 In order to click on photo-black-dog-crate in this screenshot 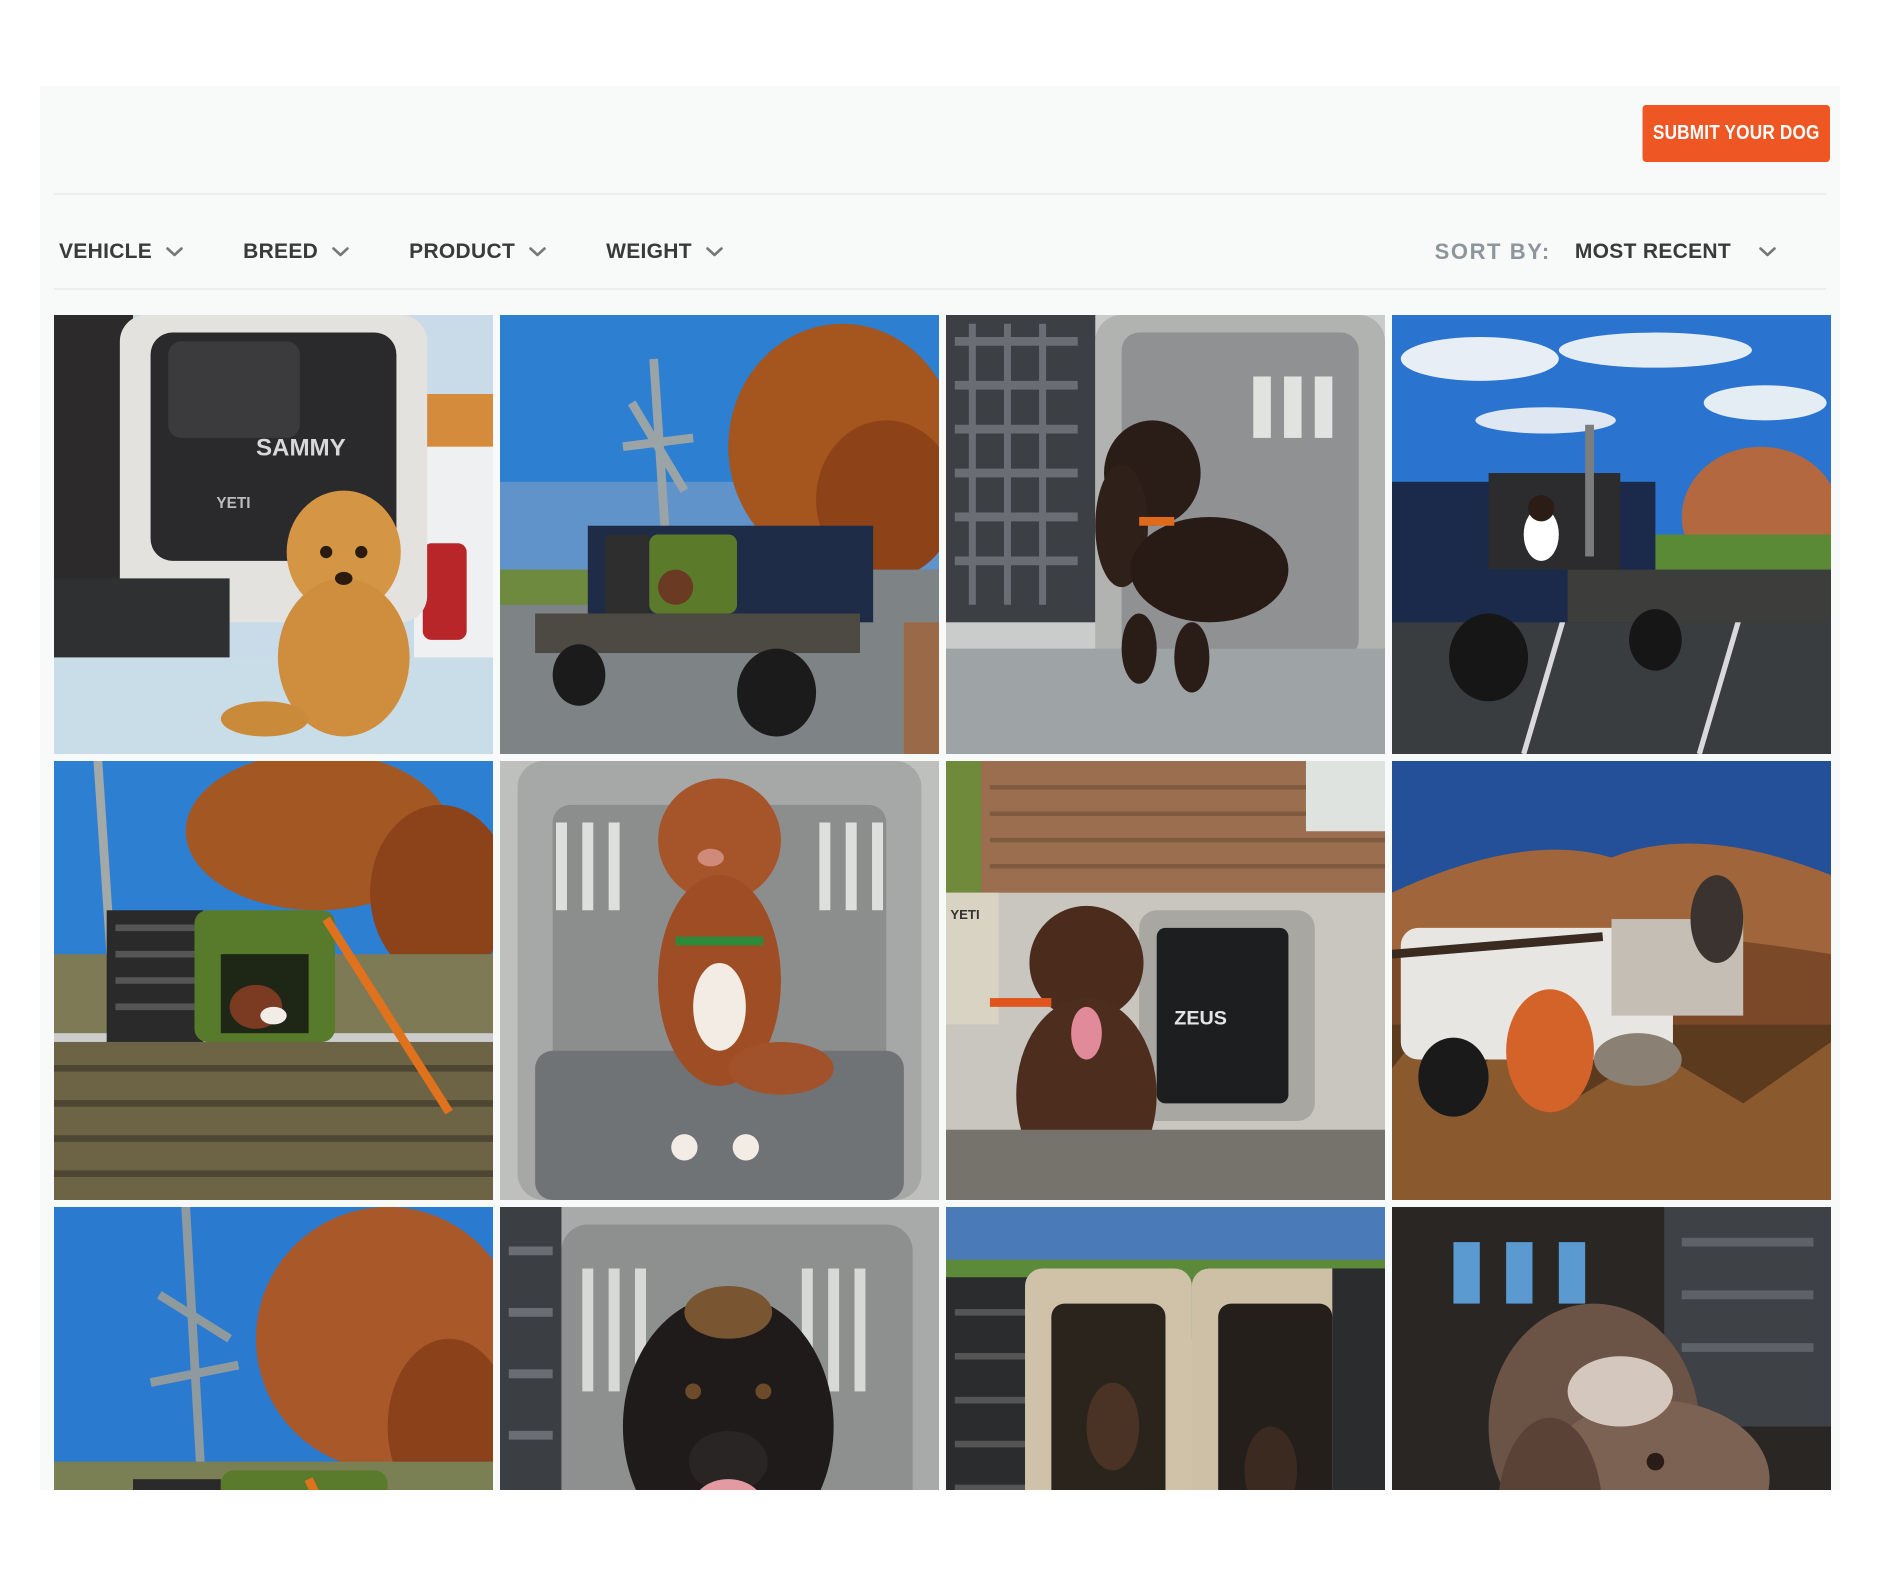, I will do `click(719, 1348)`.